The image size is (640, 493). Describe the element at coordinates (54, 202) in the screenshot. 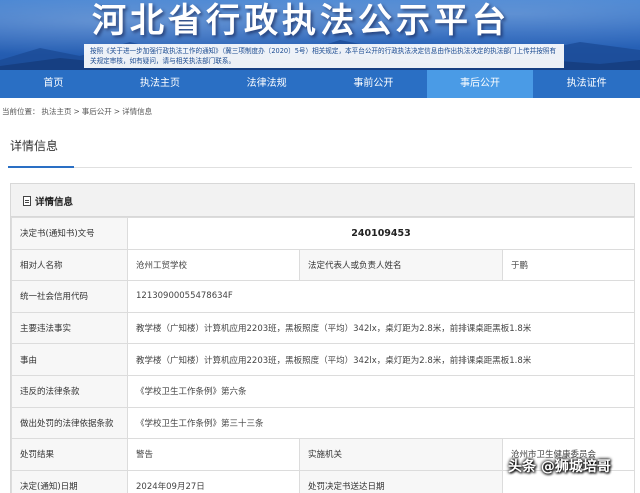

I see `detail-header-label: 详情信息` at that location.